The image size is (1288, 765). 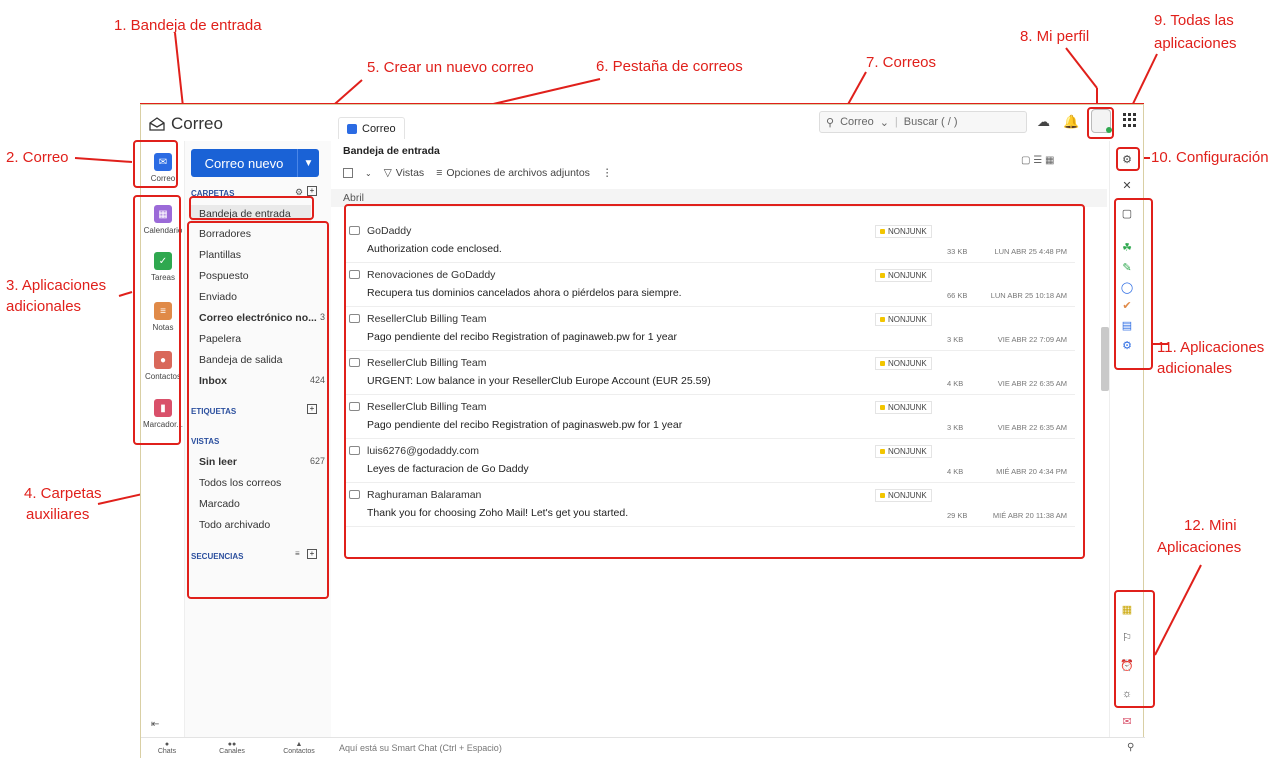 What do you see at coordinates (1199, 547) in the screenshot?
I see `annotation-12-line2: Aplicaciones` at bounding box center [1199, 547].